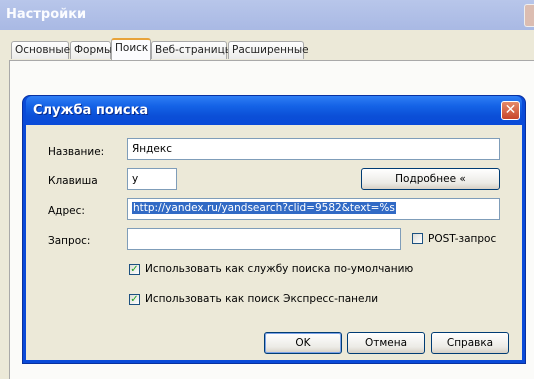 This screenshot has height=379, width=534. Describe the element at coordinates (262, 299) in the screenshot. I see `express-panel-label: Использовать как поиск Экспресс-панели` at that location.